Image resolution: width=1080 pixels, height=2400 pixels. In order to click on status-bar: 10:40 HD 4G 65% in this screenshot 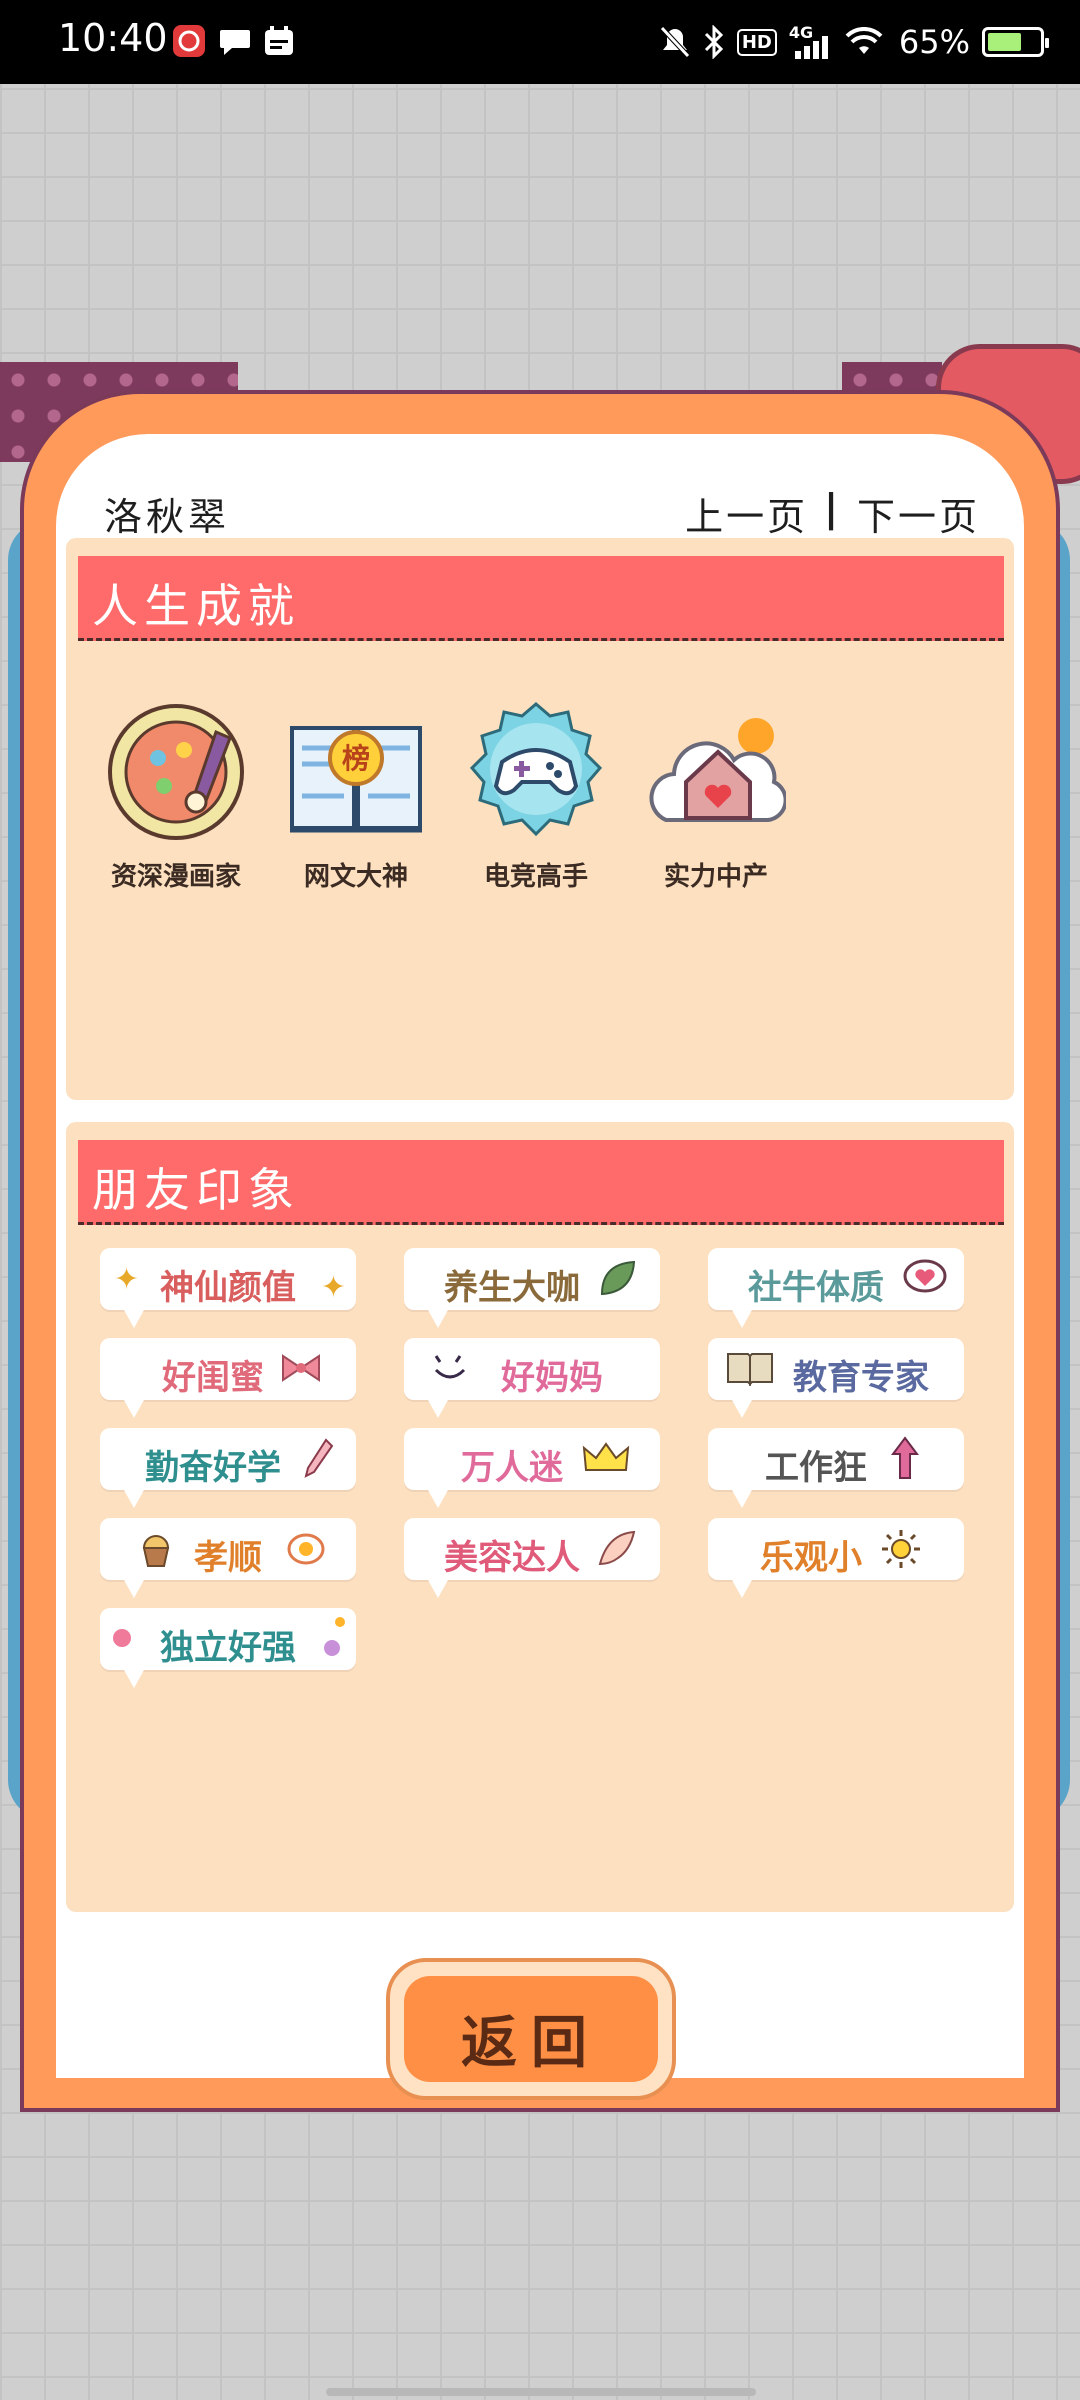, I will do `click(540, 42)`.